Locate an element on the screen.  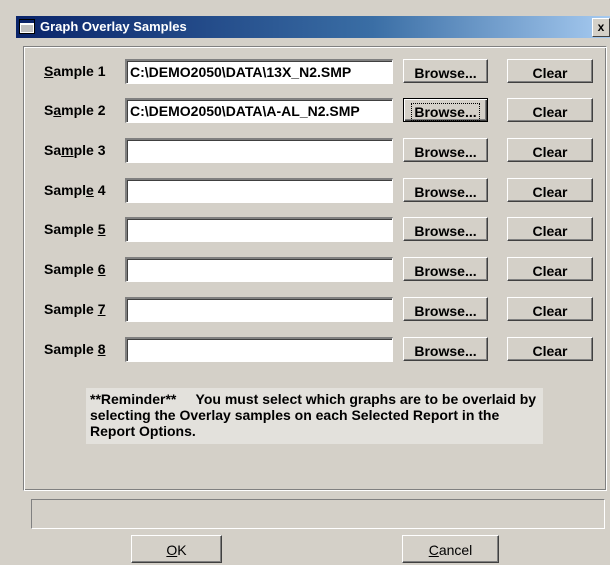
sample-1-label: Sample 1 is located at coordinates (74, 71).